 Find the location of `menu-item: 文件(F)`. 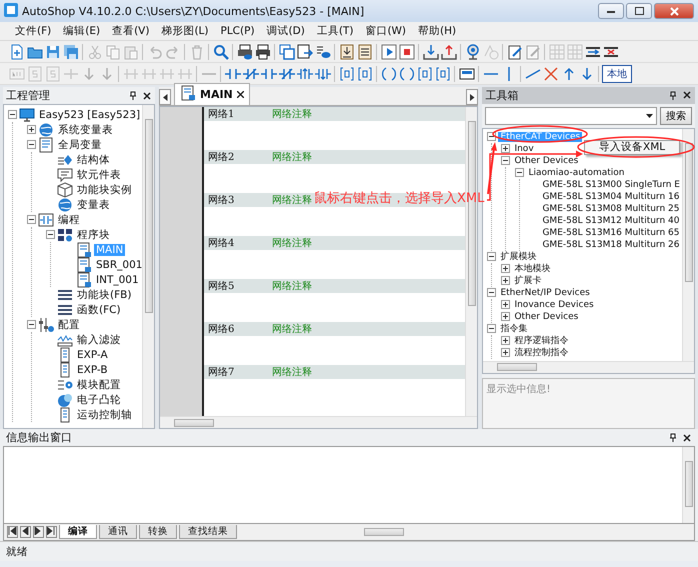

menu-item: 文件(F) is located at coordinates (33, 31).